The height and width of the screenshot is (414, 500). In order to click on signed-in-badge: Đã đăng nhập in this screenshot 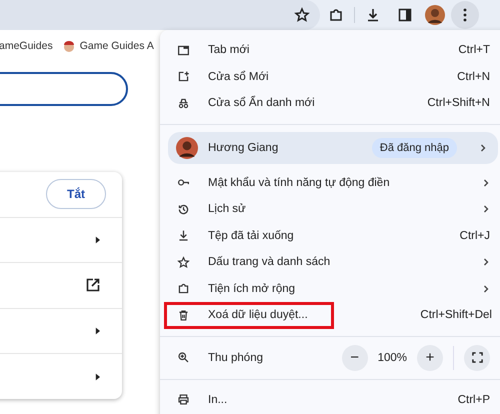, I will do `click(414, 148)`.